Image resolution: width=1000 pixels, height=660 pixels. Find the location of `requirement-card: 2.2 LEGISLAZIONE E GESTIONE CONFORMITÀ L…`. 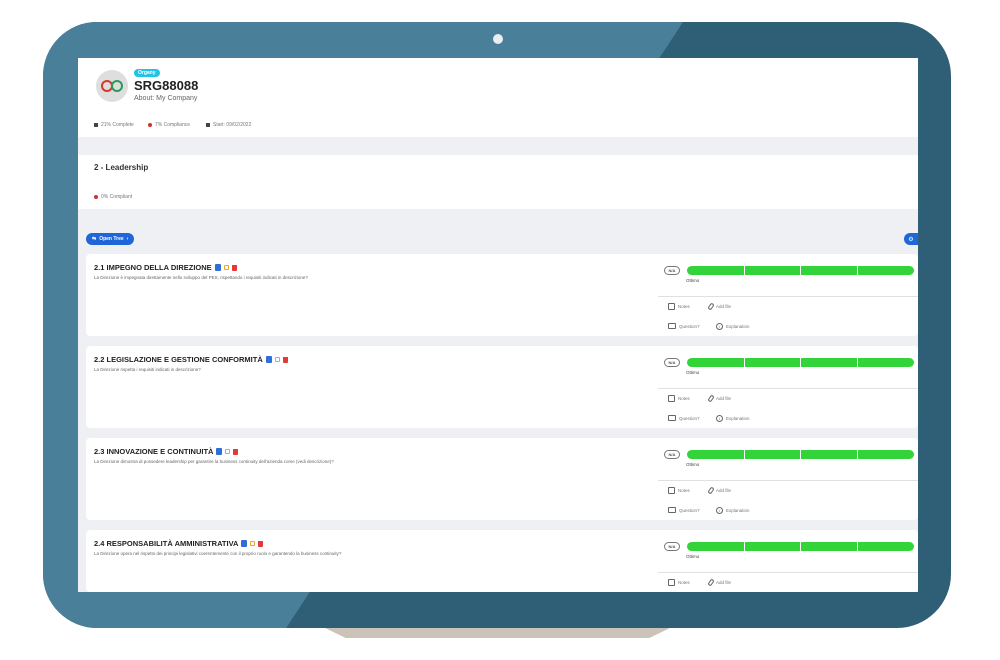

requirement-card: 2.2 LEGISLAZIONE E GESTIONE CONFORMITÀ L… is located at coordinates (502, 387).